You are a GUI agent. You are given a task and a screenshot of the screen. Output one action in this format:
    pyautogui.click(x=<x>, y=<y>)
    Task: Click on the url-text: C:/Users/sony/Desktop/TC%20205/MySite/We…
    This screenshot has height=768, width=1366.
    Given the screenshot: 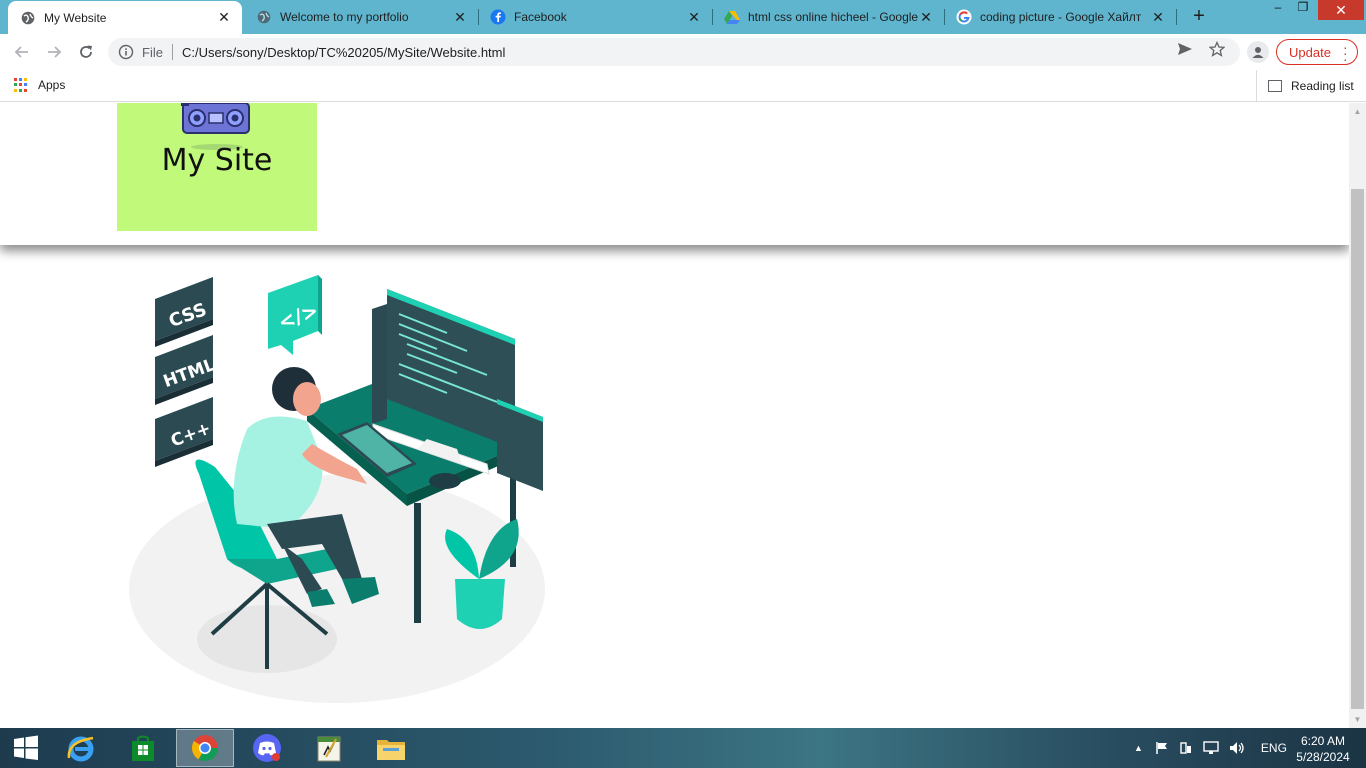 What is the action you would take?
    pyautogui.click(x=343, y=52)
    